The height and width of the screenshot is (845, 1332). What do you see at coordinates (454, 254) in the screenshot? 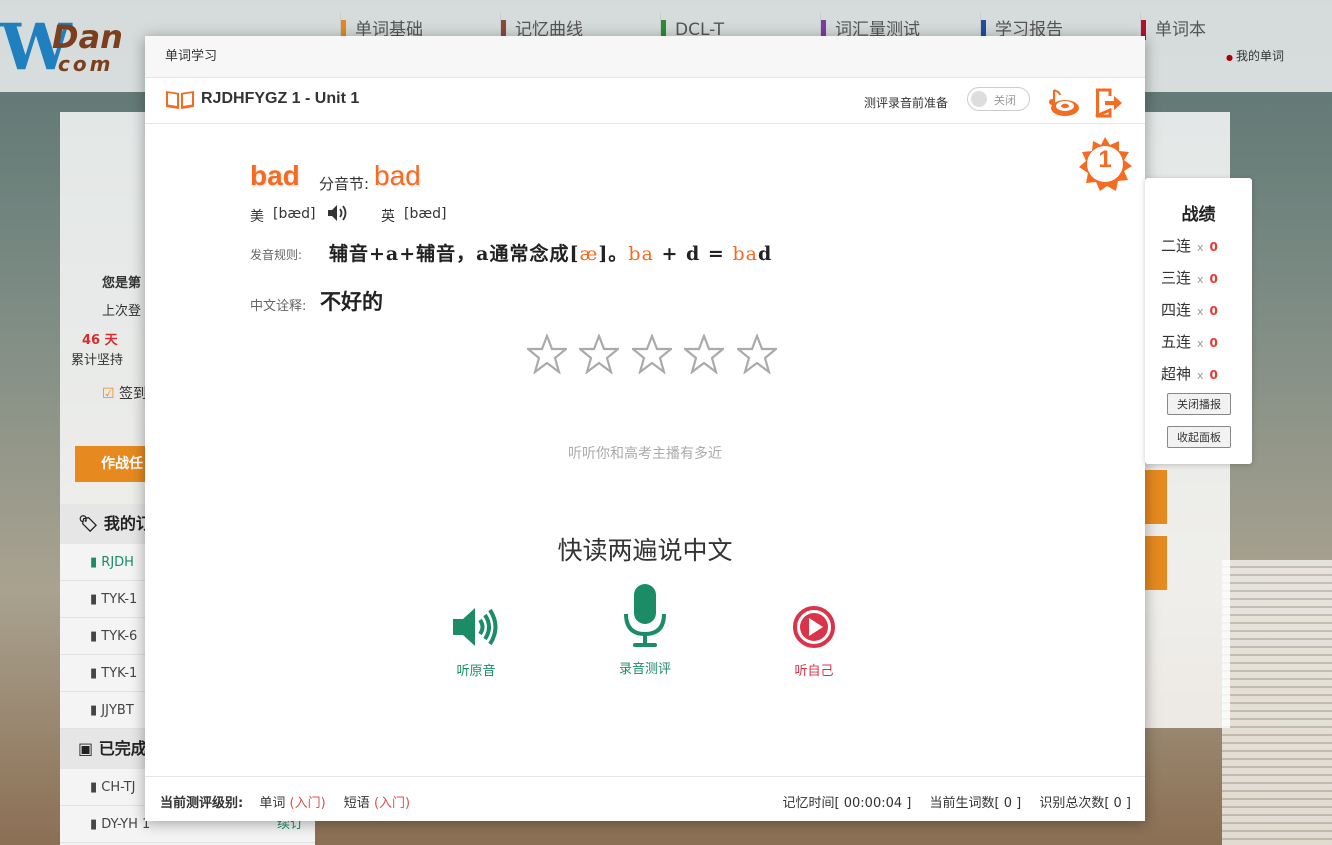
I see `rule-prefix: 辅音+a+辅音，a通常念成[` at bounding box center [454, 254].